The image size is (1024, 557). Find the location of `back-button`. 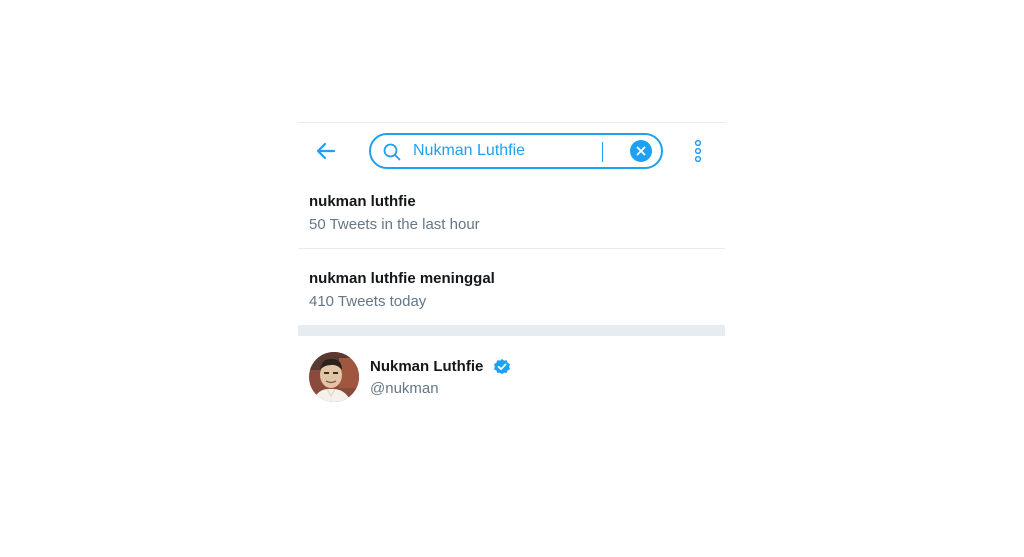

back-button is located at coordinates (326, 151).